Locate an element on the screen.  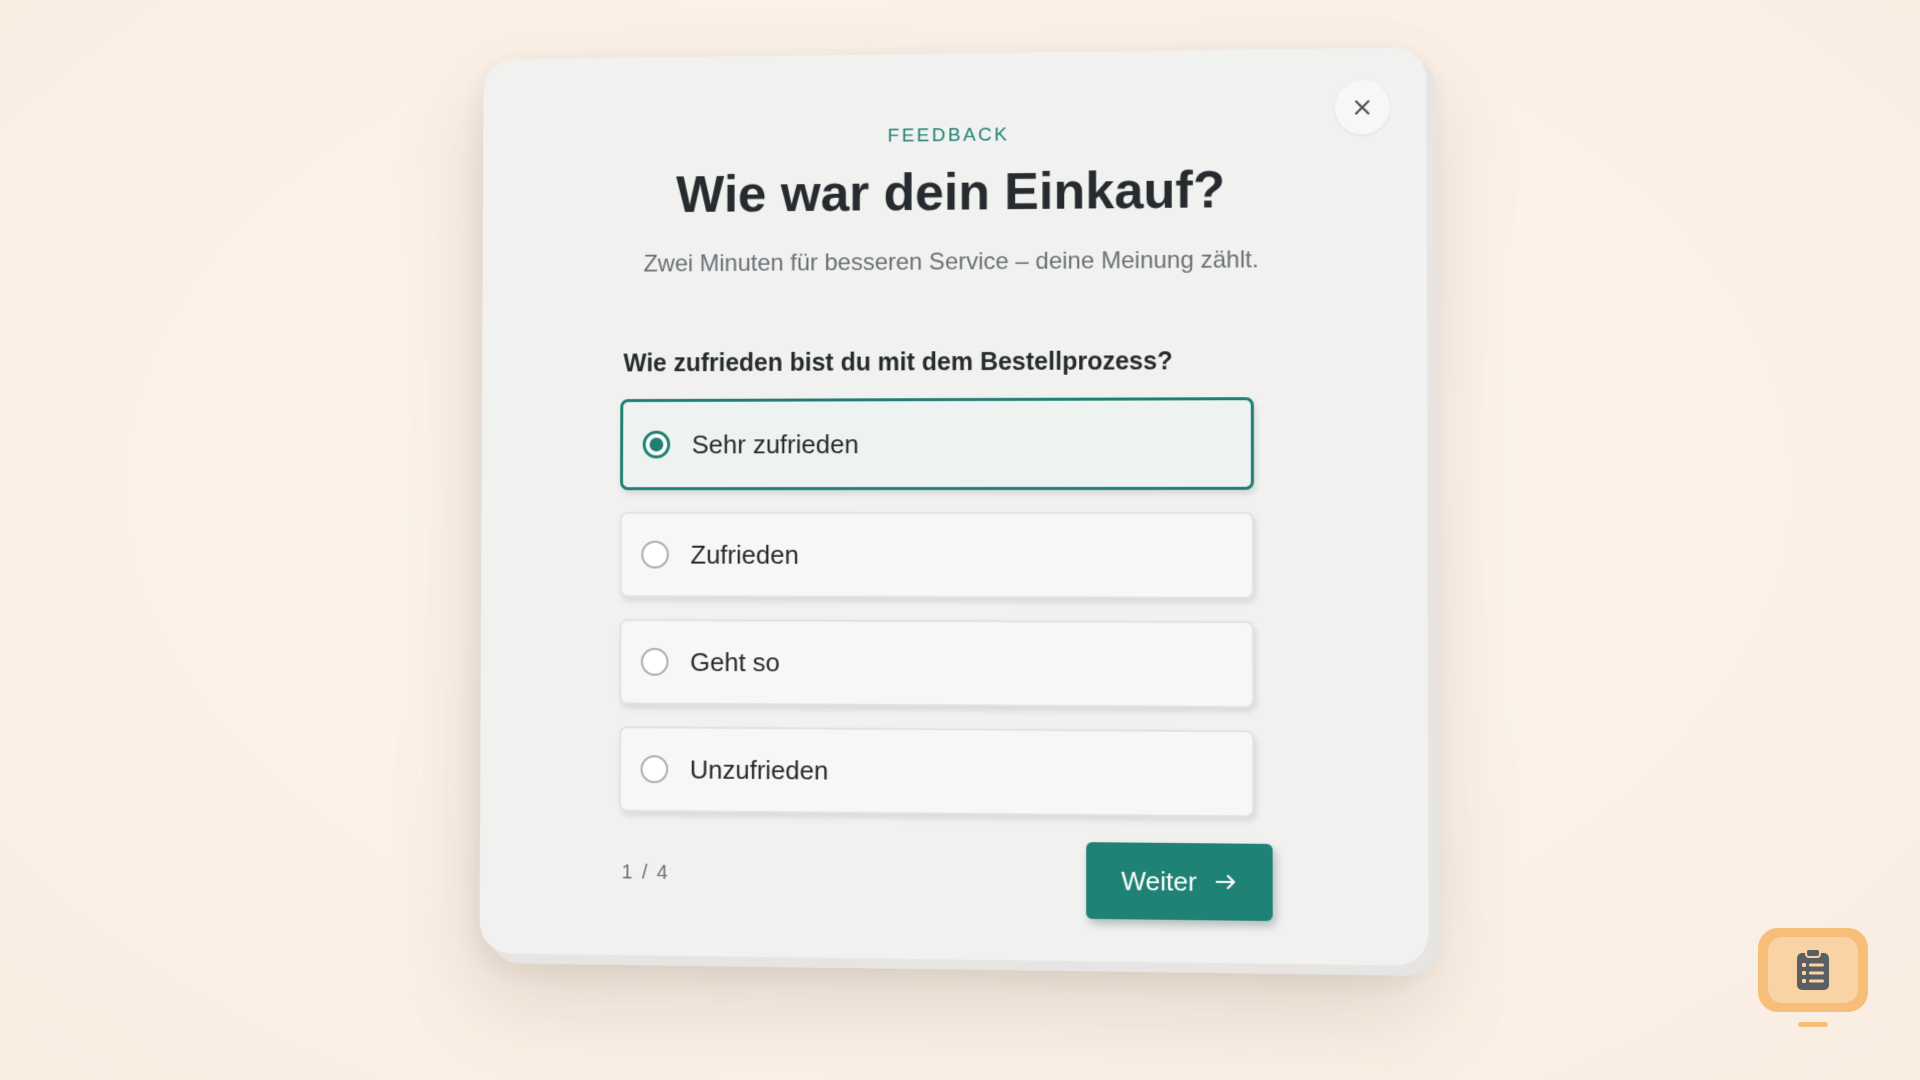
next-button-label: Weiter is located at coordinates (1159, 881).